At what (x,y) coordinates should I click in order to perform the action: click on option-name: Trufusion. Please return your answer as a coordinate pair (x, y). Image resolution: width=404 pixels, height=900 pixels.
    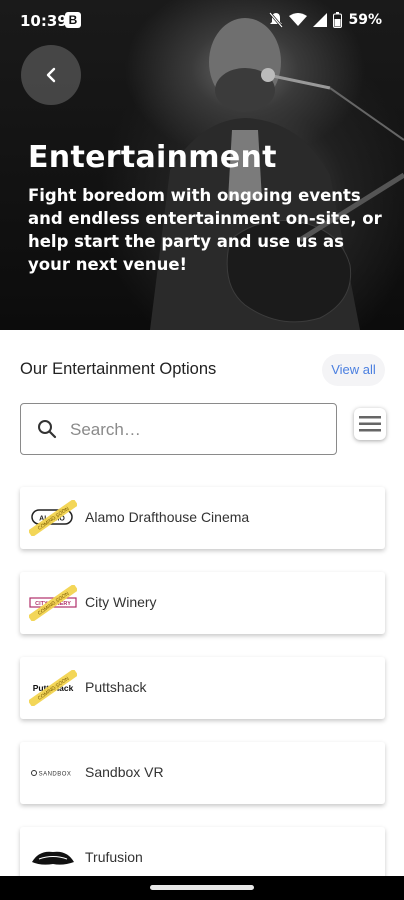
    Looking at the image, I should click on (114, 857).